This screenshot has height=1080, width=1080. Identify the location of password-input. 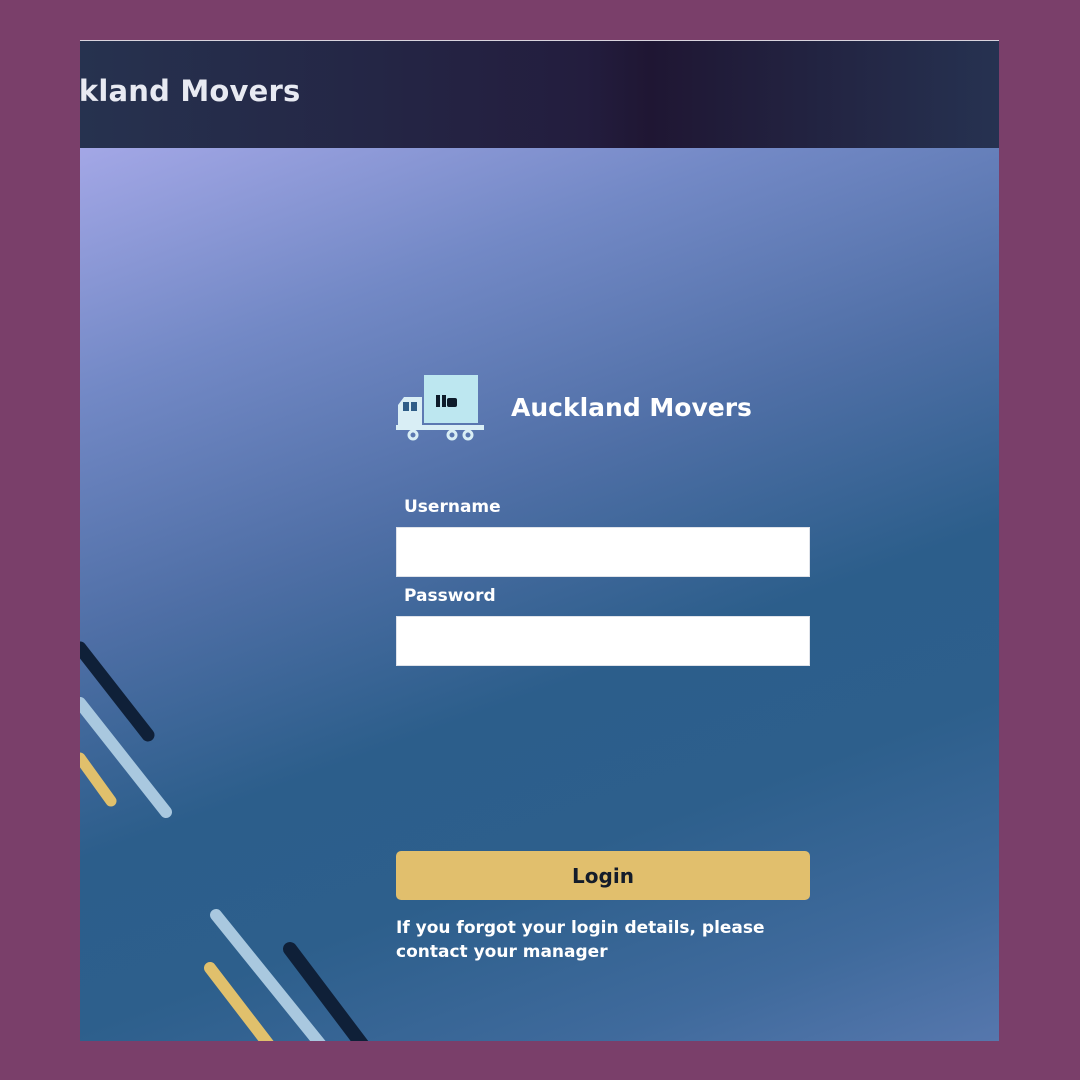
(603, 641).